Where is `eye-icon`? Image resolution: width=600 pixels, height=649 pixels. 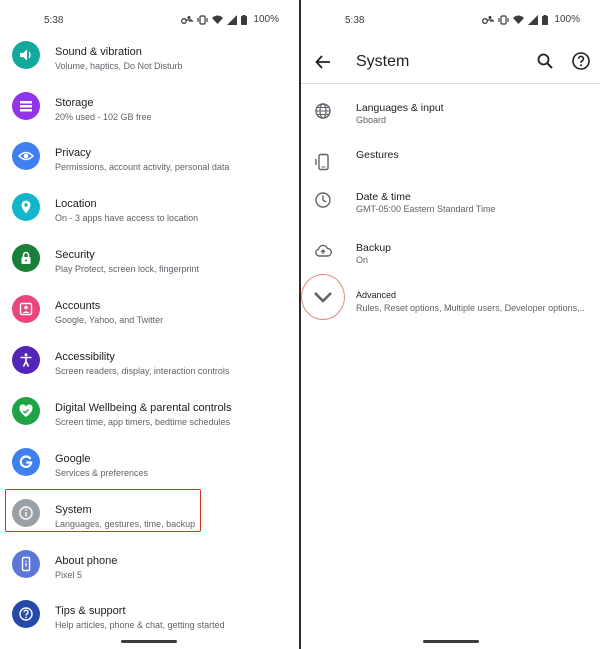
eye-icon is located at coordinates (26, 156).